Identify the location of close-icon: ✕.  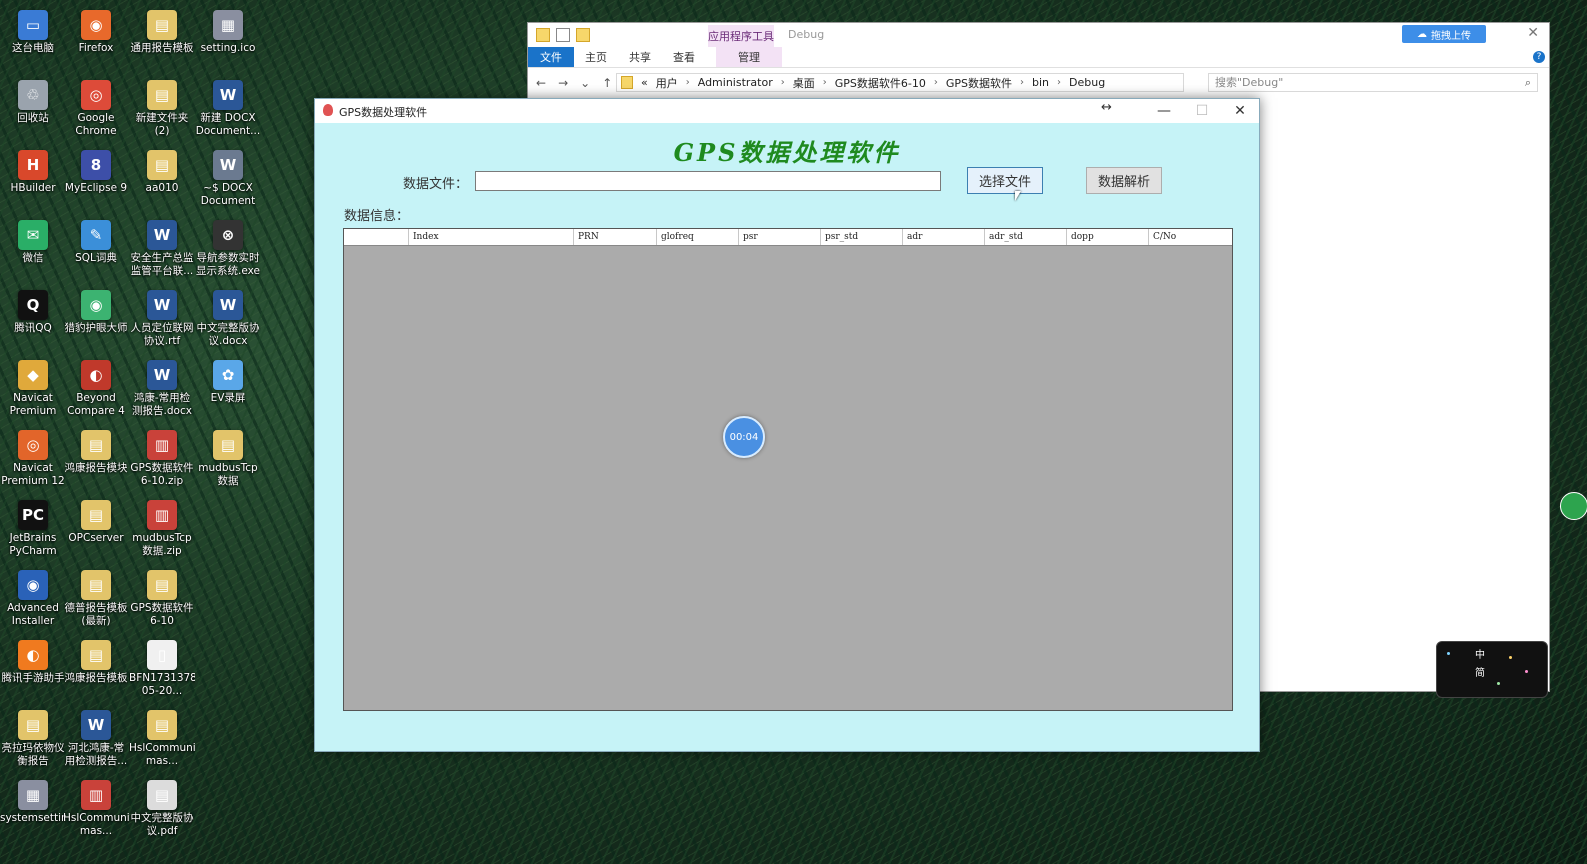
(1240, 111).